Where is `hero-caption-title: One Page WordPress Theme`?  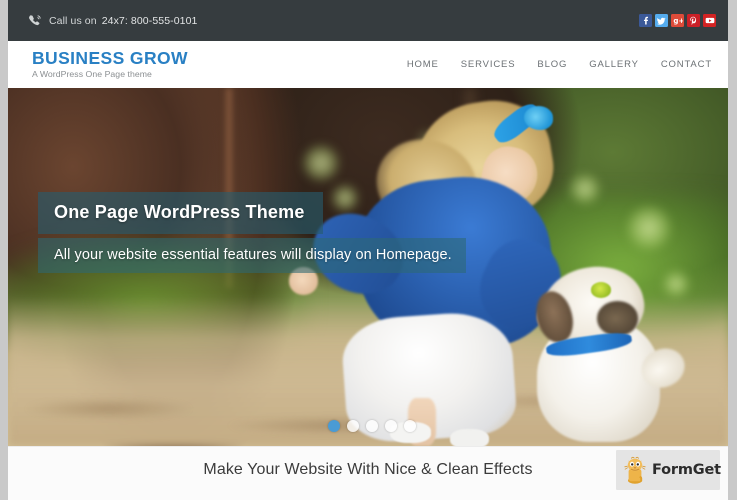
hero-caption-title: One Page WordPress Theme is located at coordinates (180, 213).